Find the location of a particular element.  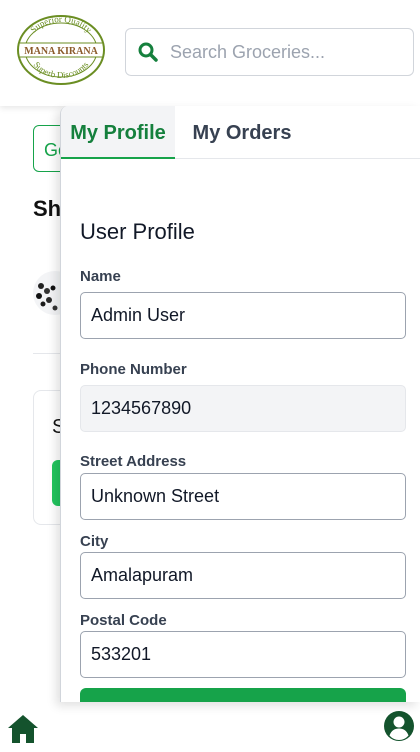

street-address-field is located at coordinates (243, 496).